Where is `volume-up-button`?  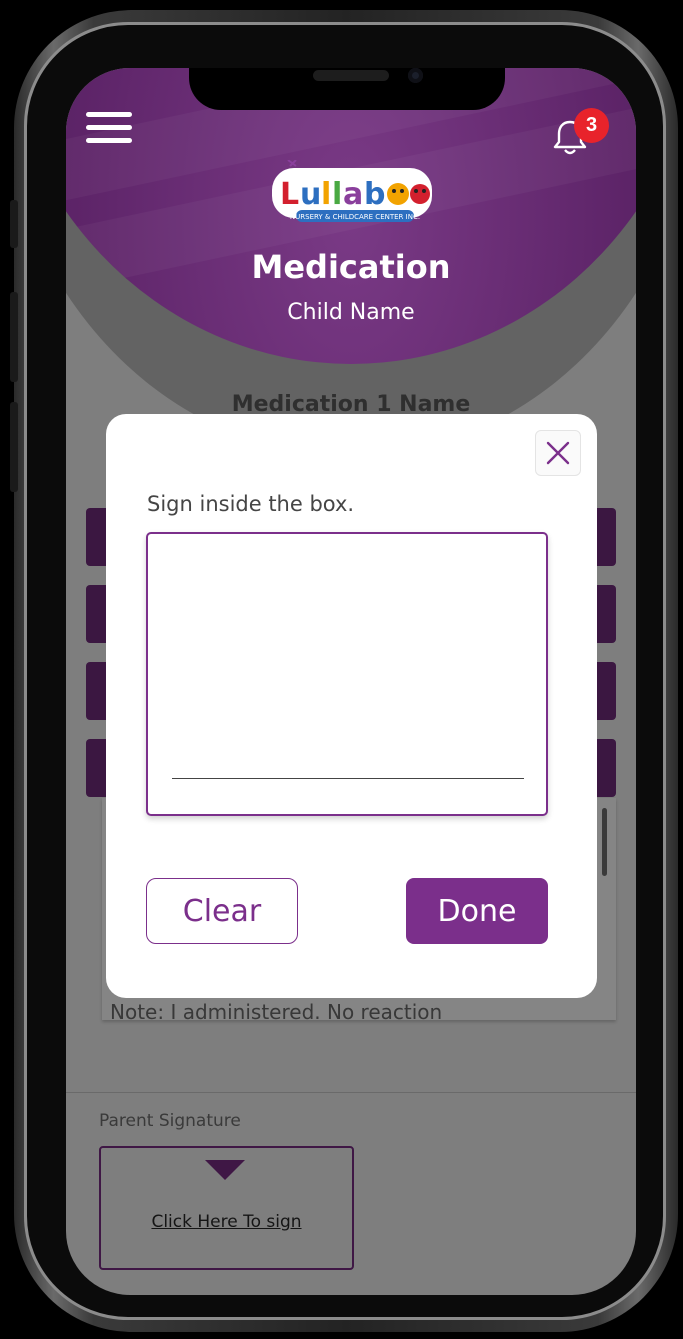
volume-up-button is located at coordinates (14, 337).